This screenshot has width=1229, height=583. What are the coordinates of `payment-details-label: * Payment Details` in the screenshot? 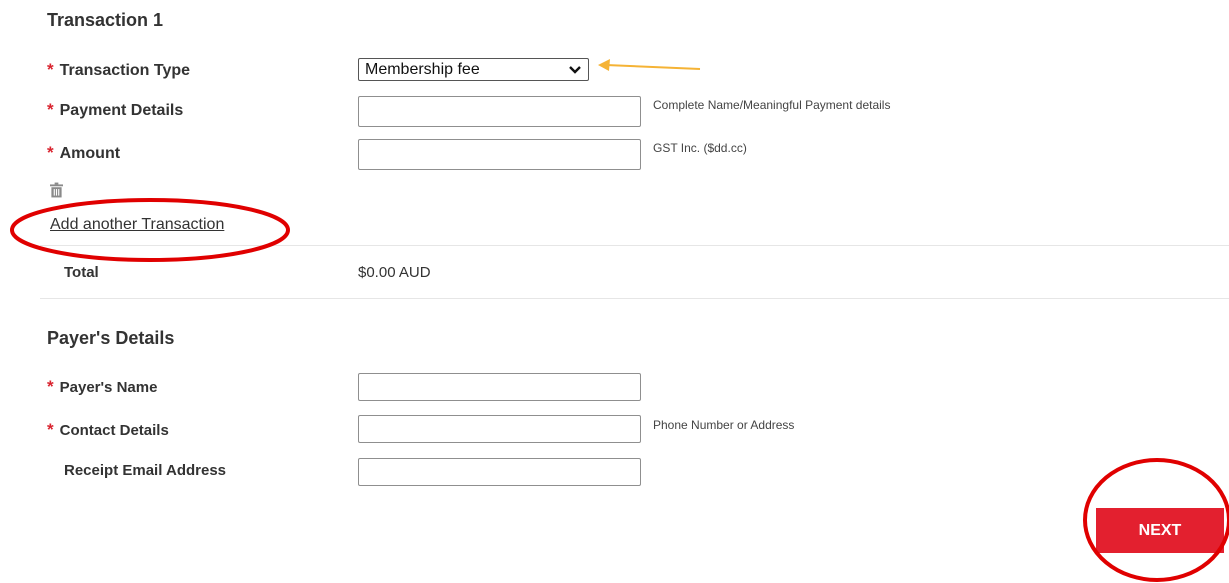 It's located at (115, 110).